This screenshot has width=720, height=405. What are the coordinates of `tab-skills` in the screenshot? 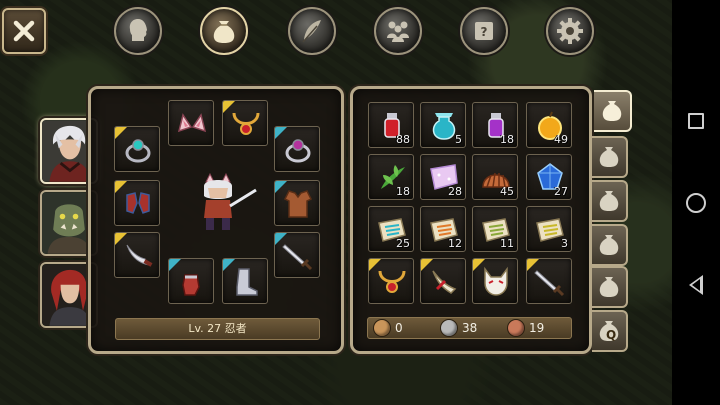 It's located at (312, 31).